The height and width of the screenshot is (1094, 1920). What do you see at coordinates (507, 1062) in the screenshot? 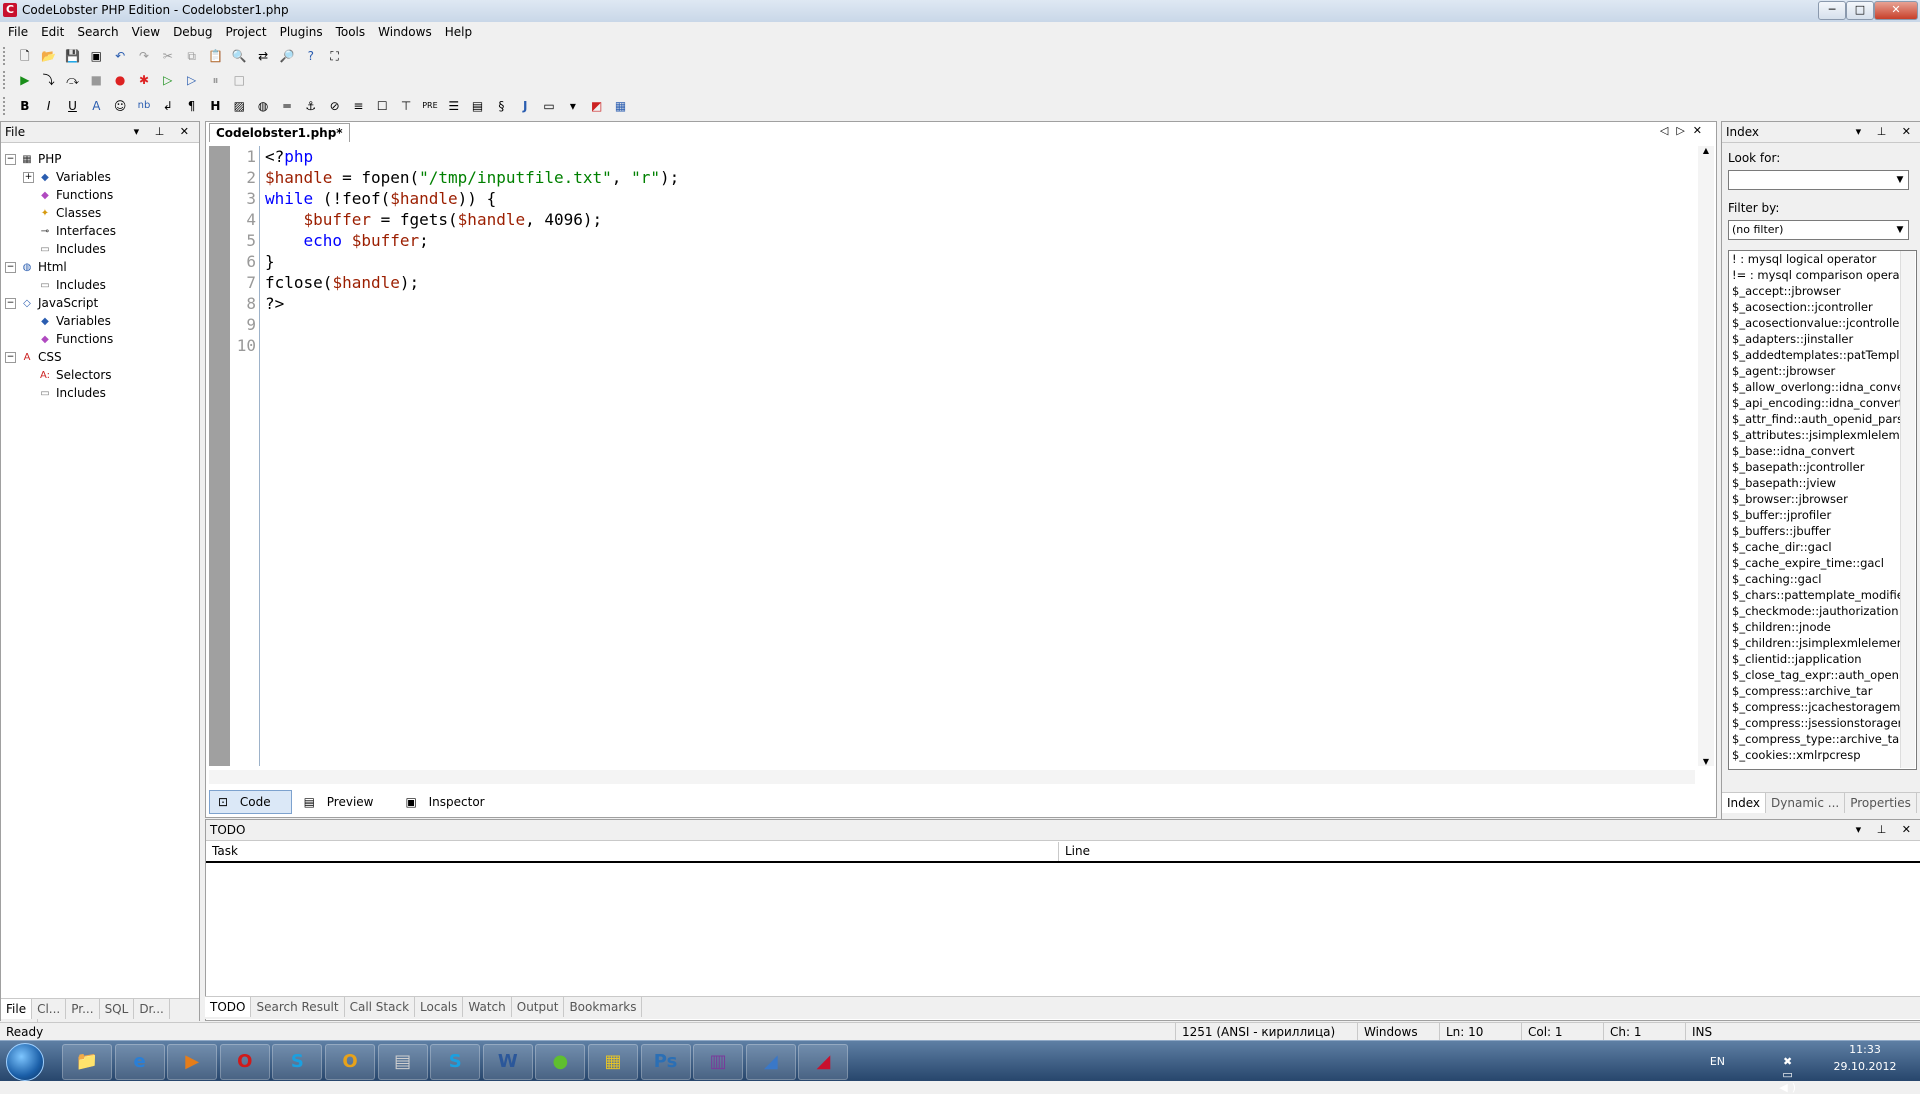
I see `word-icon: W` at bounding box center [507, 1062].